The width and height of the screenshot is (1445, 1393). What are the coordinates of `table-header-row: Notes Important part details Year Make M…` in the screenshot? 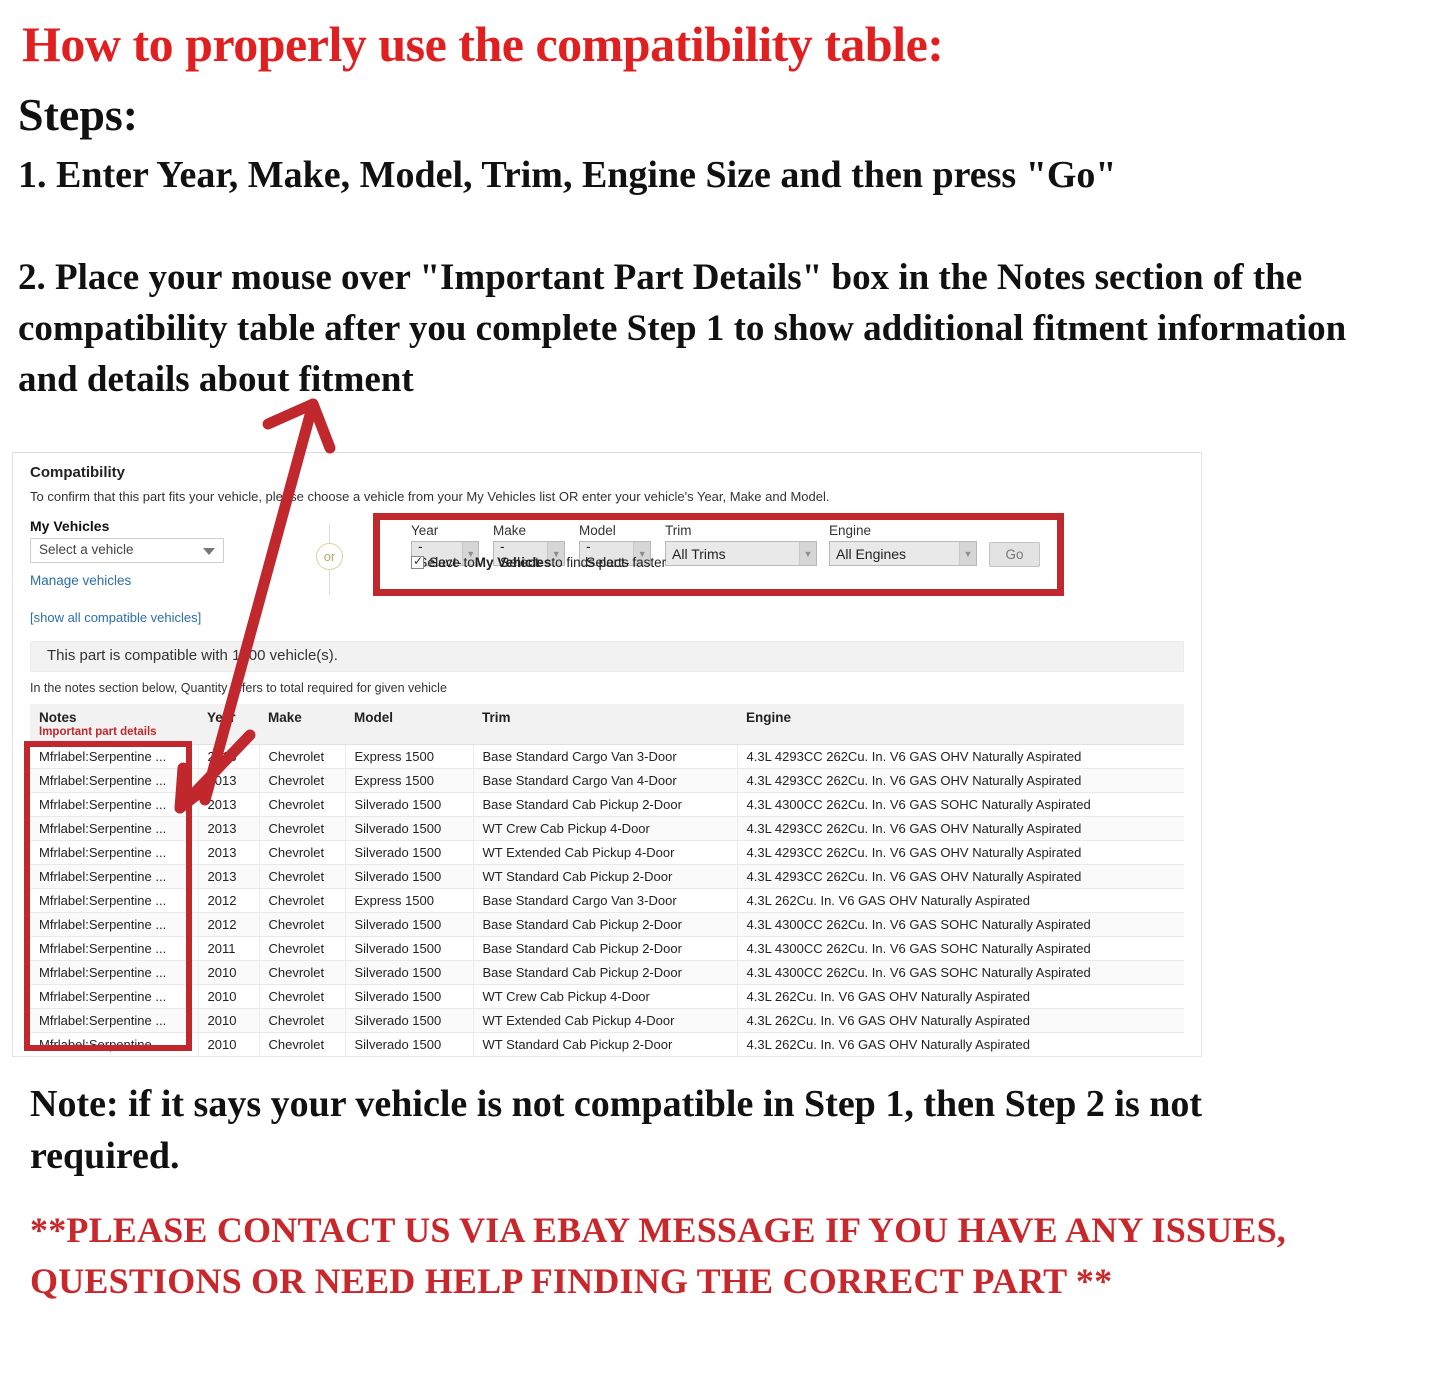 It's located at (607, 724).